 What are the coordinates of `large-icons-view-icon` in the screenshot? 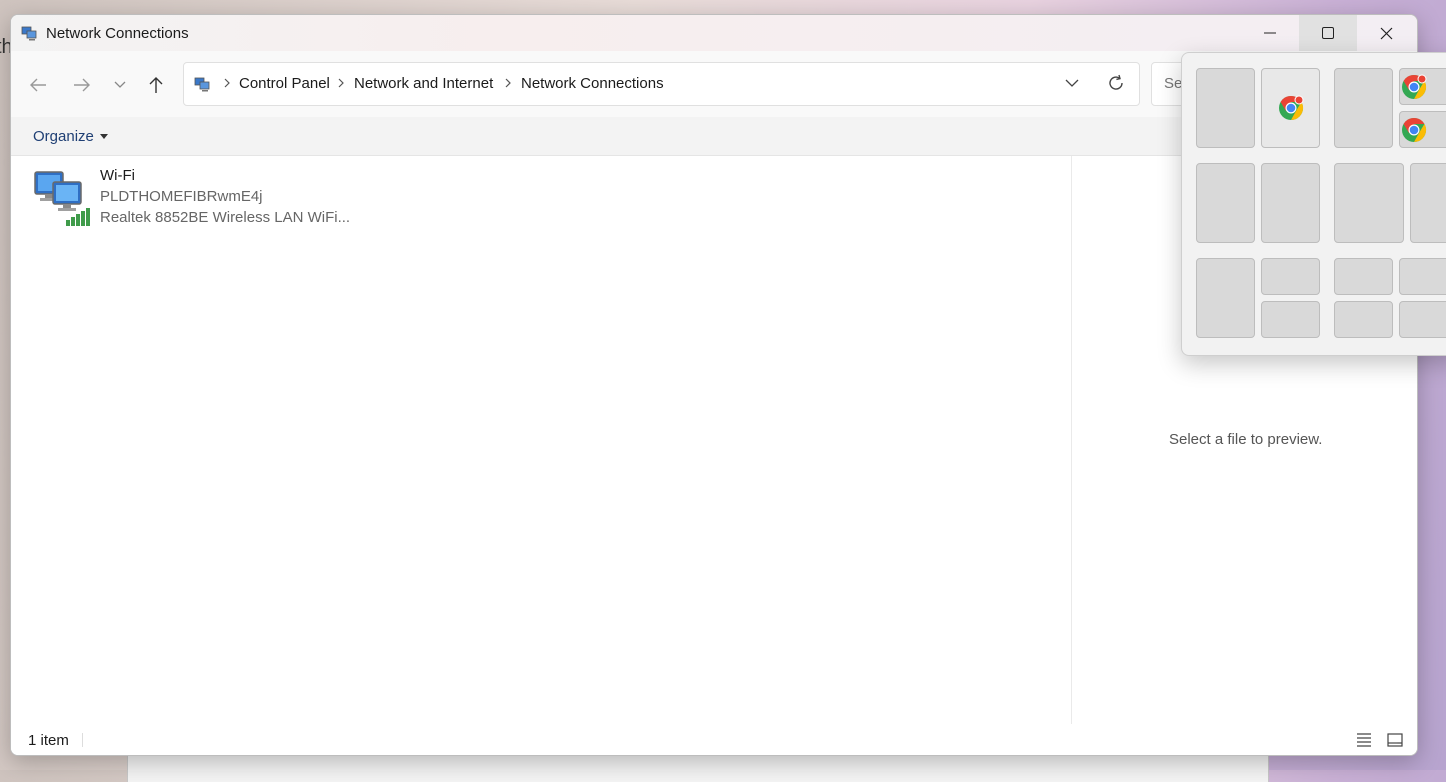 It's located at (1395, 740).